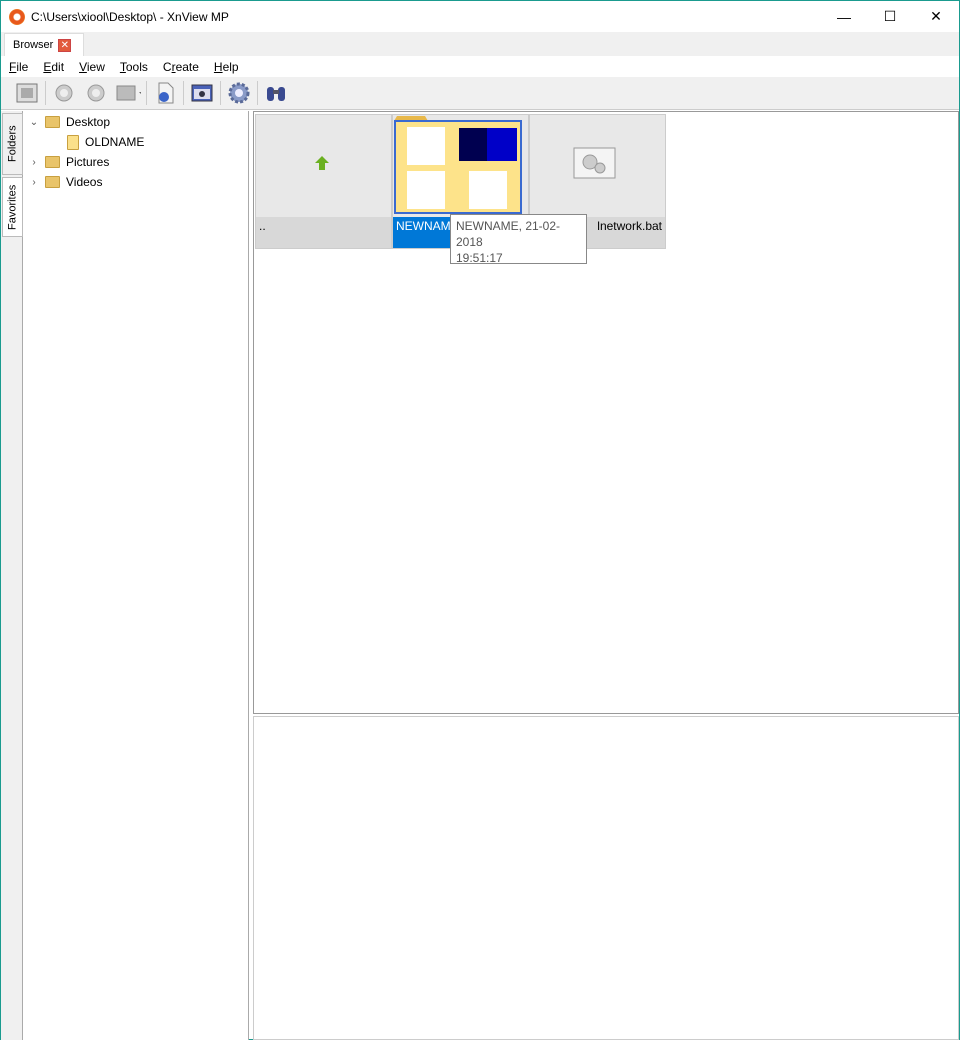 The height and width of the screenshot is (1040, 960). I want to click on tooltip: NEWNAME, 21-02-2018 19:51:17, so click(518, 239).